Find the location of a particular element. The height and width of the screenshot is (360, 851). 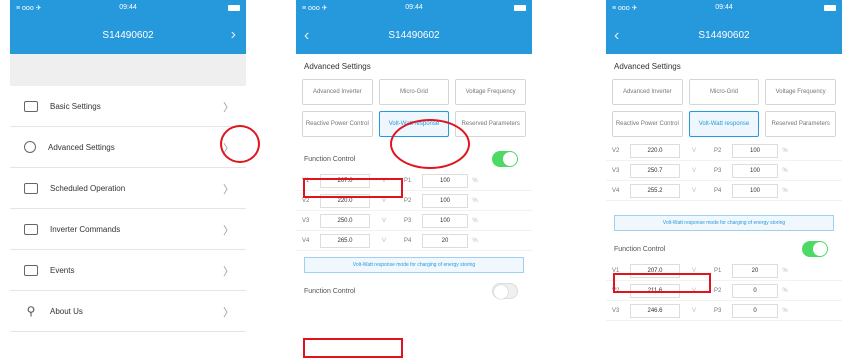

menu-item-label: About Us is located at coordinates (66, 311).